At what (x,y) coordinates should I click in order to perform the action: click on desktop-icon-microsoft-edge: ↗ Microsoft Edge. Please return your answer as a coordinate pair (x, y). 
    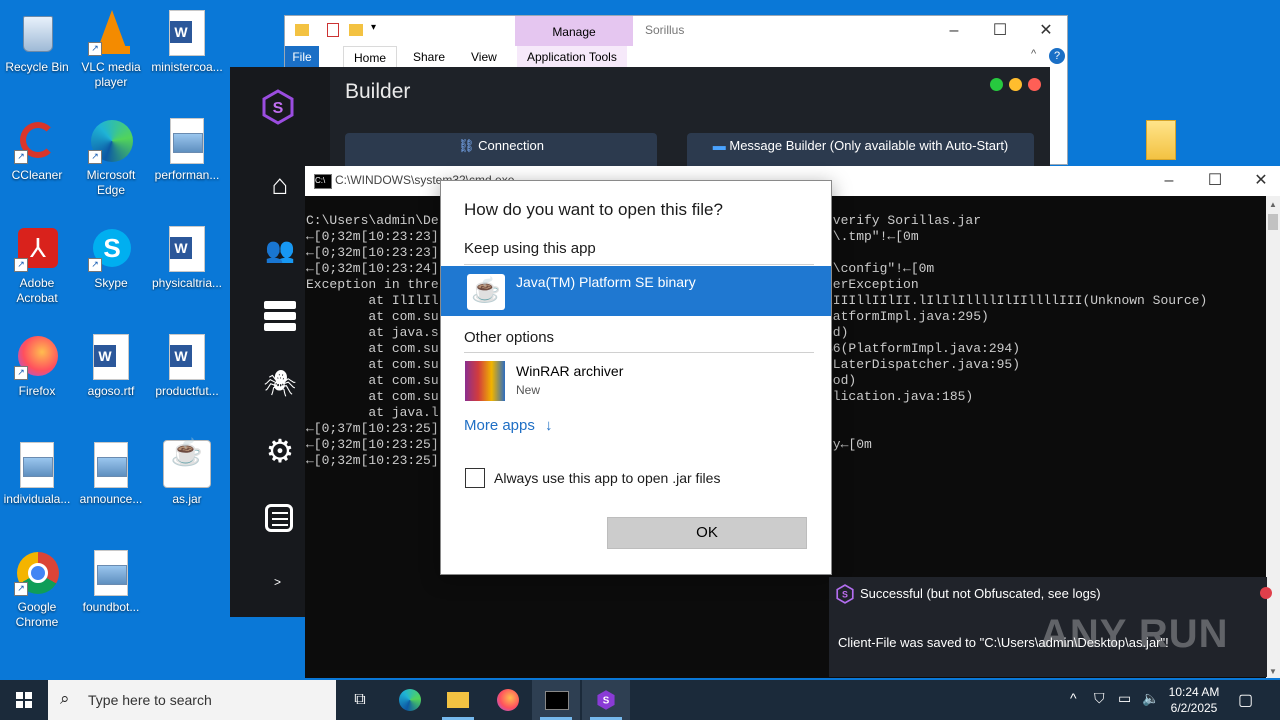
    Looking at the image, I should click on (111, 156).